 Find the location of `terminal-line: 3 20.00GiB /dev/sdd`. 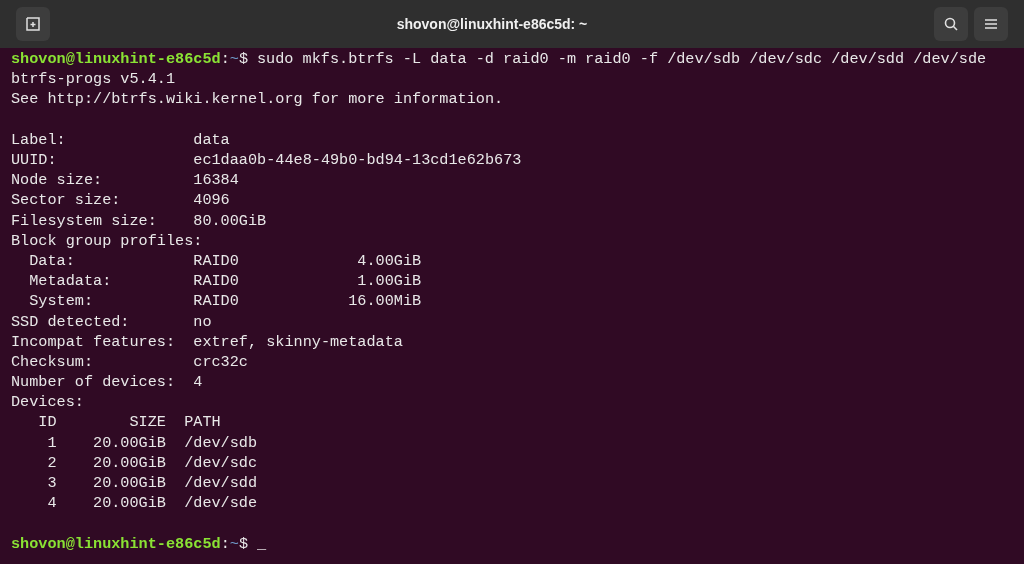

terminal-line: 3 20.00GiB /dev/sdd is located at coordinates (152, 483).